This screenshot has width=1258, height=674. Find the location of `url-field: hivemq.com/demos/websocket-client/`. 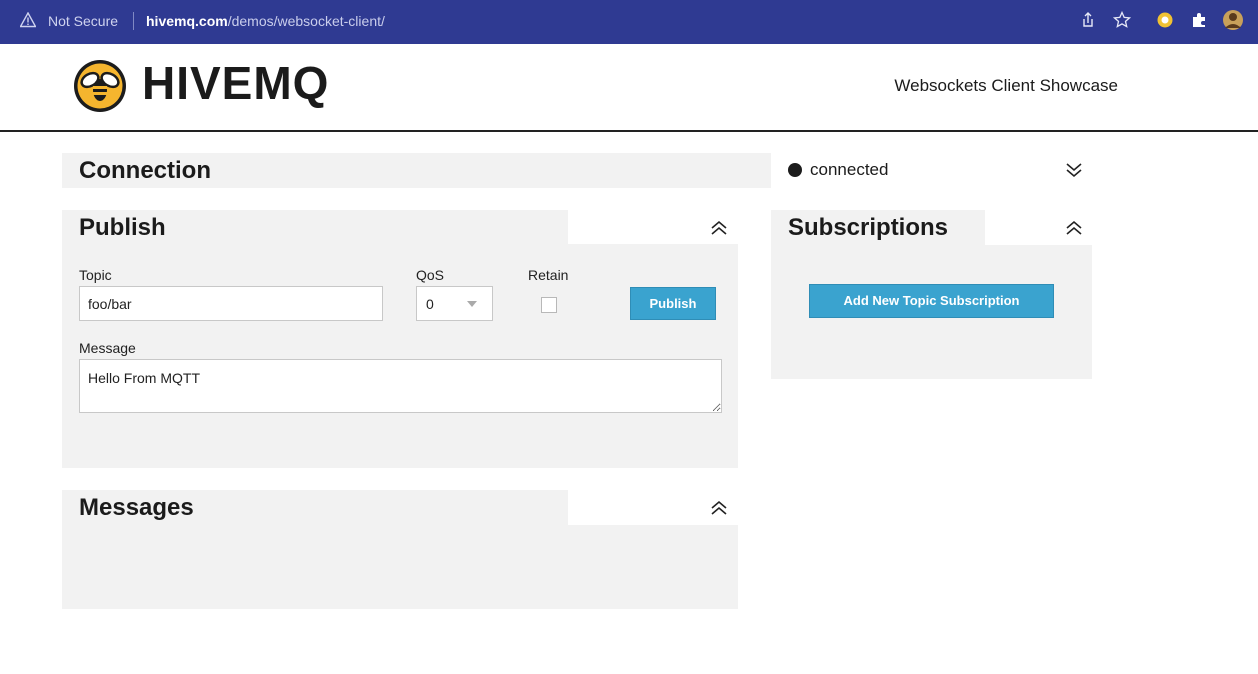

url-field: hivemq.com/demos/websocket-client/ is located at coordinates (265, 21).